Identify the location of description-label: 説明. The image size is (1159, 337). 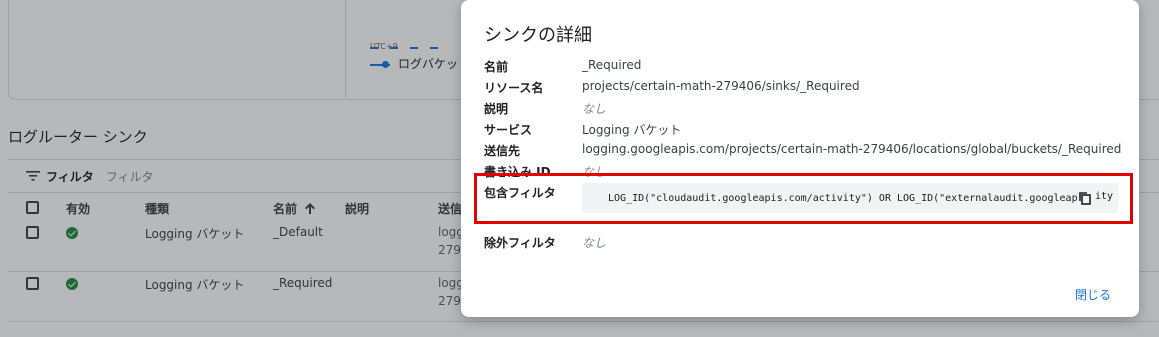
(496, 109).